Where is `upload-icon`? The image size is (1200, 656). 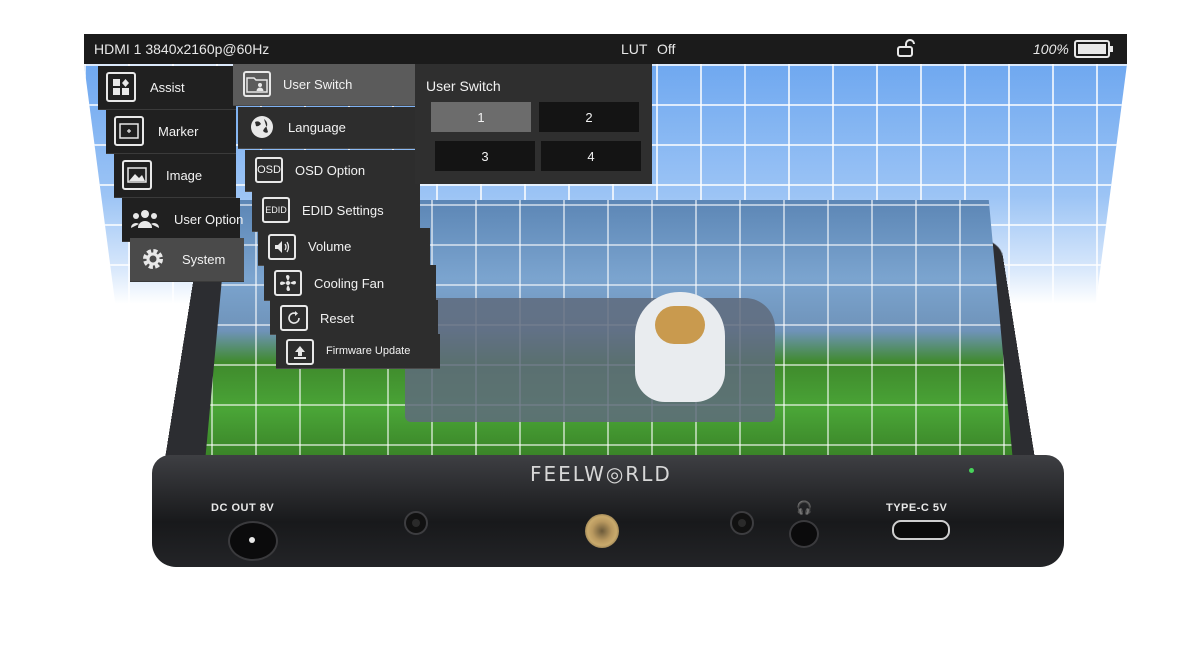
upload-icon is located at coordinates (300, 352).